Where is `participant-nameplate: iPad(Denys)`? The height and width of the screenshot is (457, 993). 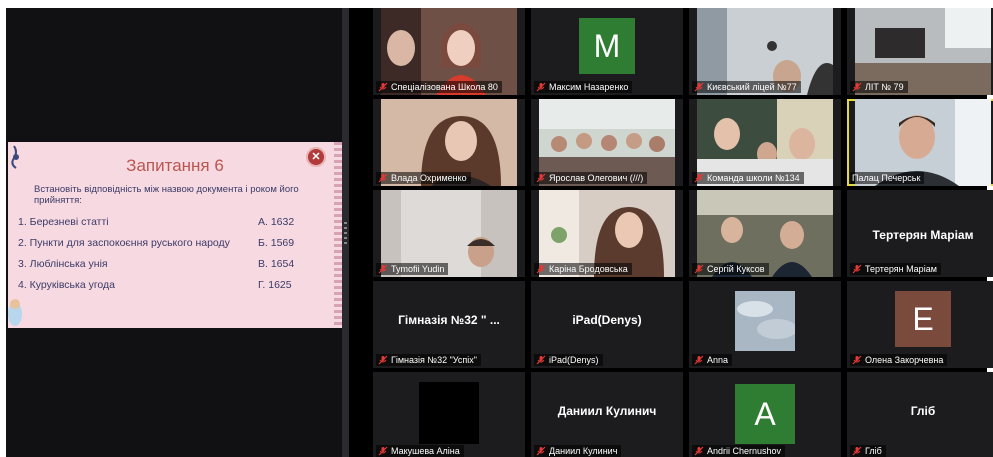 participant-nameplate: iPad(Denys) is located at coordinates (568, 360).